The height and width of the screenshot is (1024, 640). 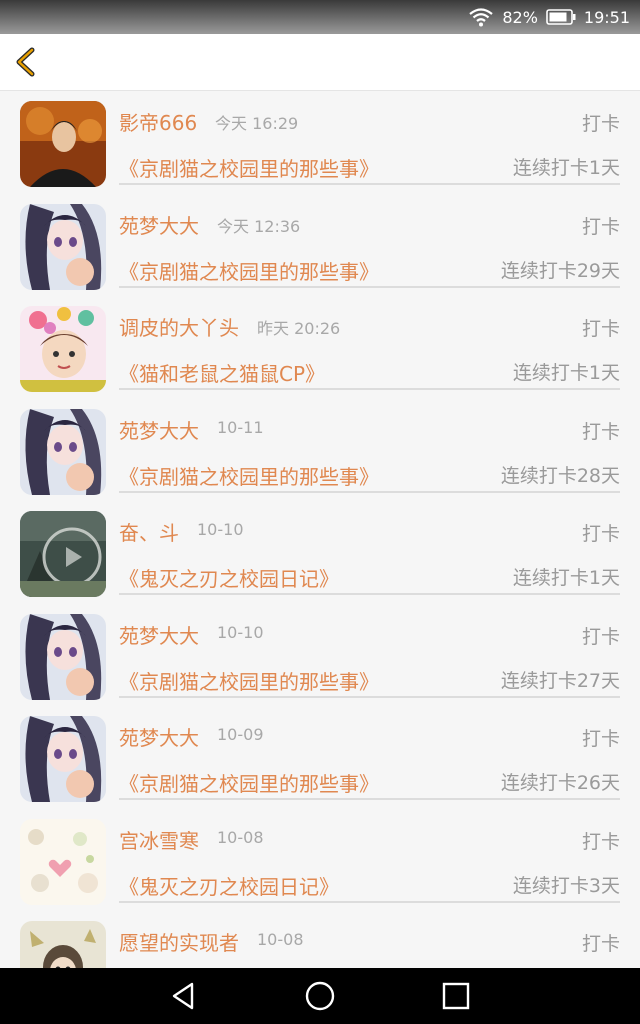 I want to click on checkin-time: 昨天 20:26, so click(x=299, y=328).